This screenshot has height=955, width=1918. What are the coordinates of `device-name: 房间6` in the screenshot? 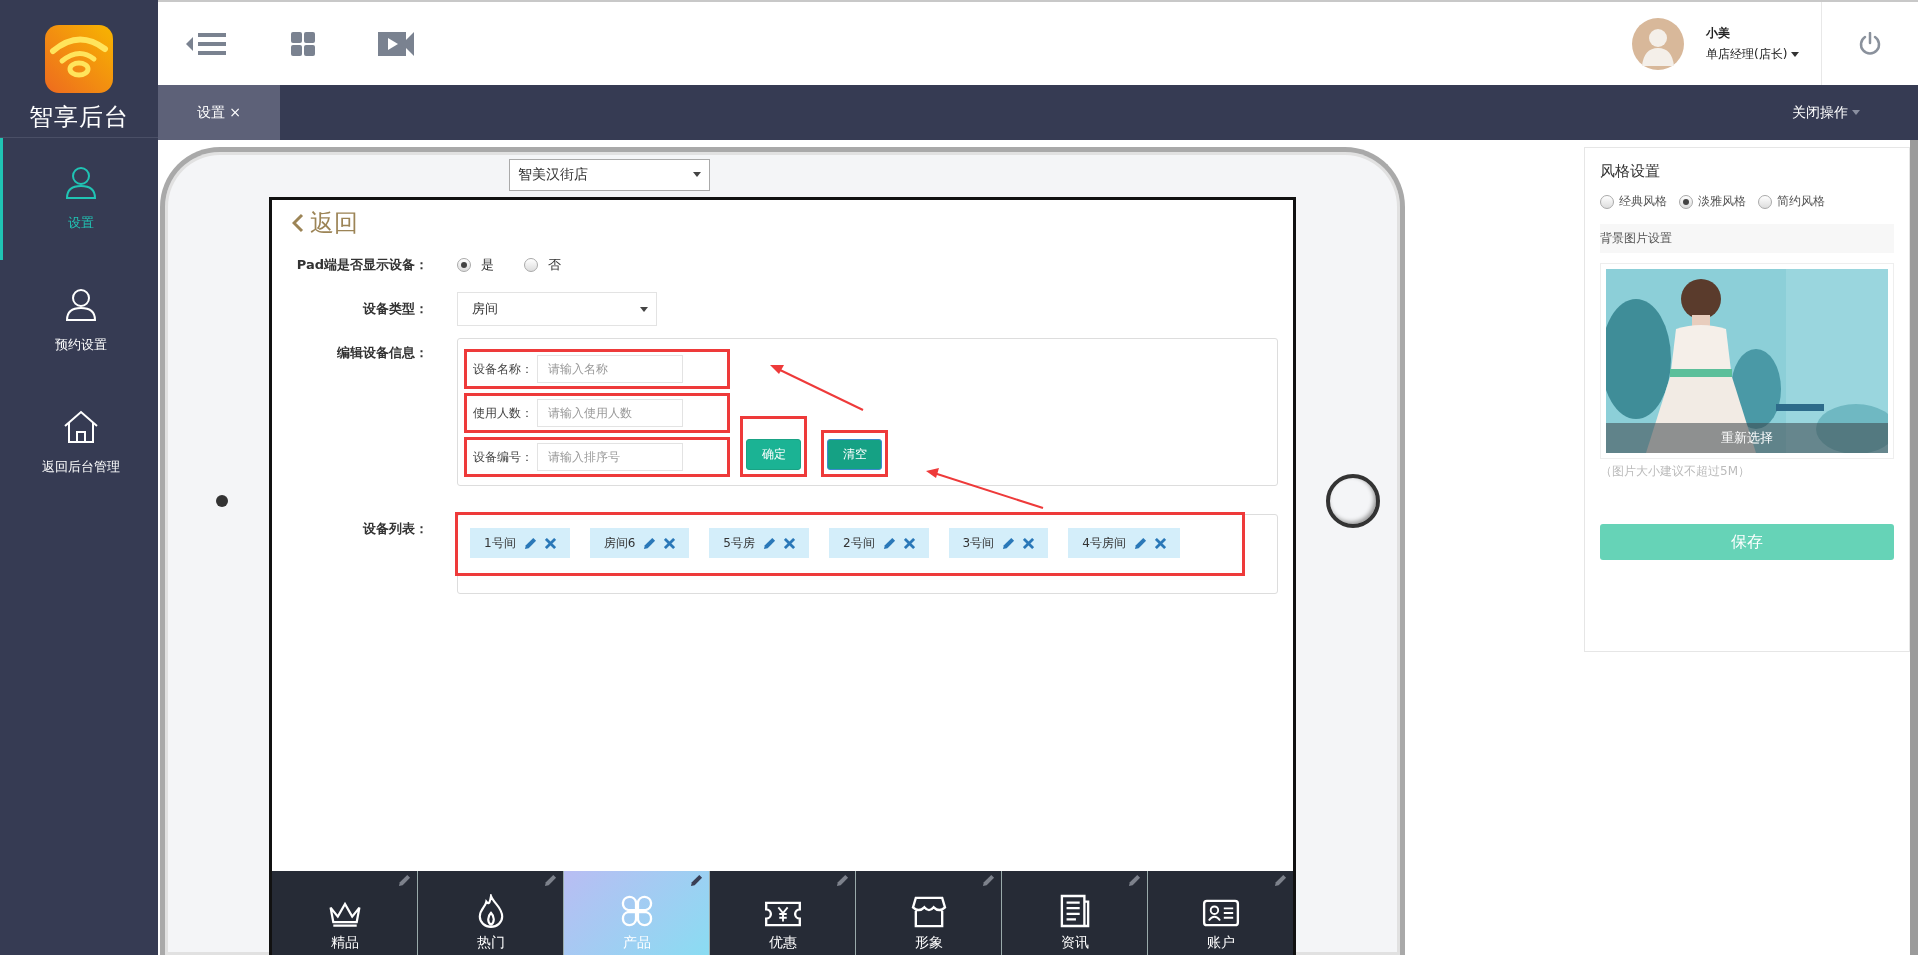 It's located at (619, 543).